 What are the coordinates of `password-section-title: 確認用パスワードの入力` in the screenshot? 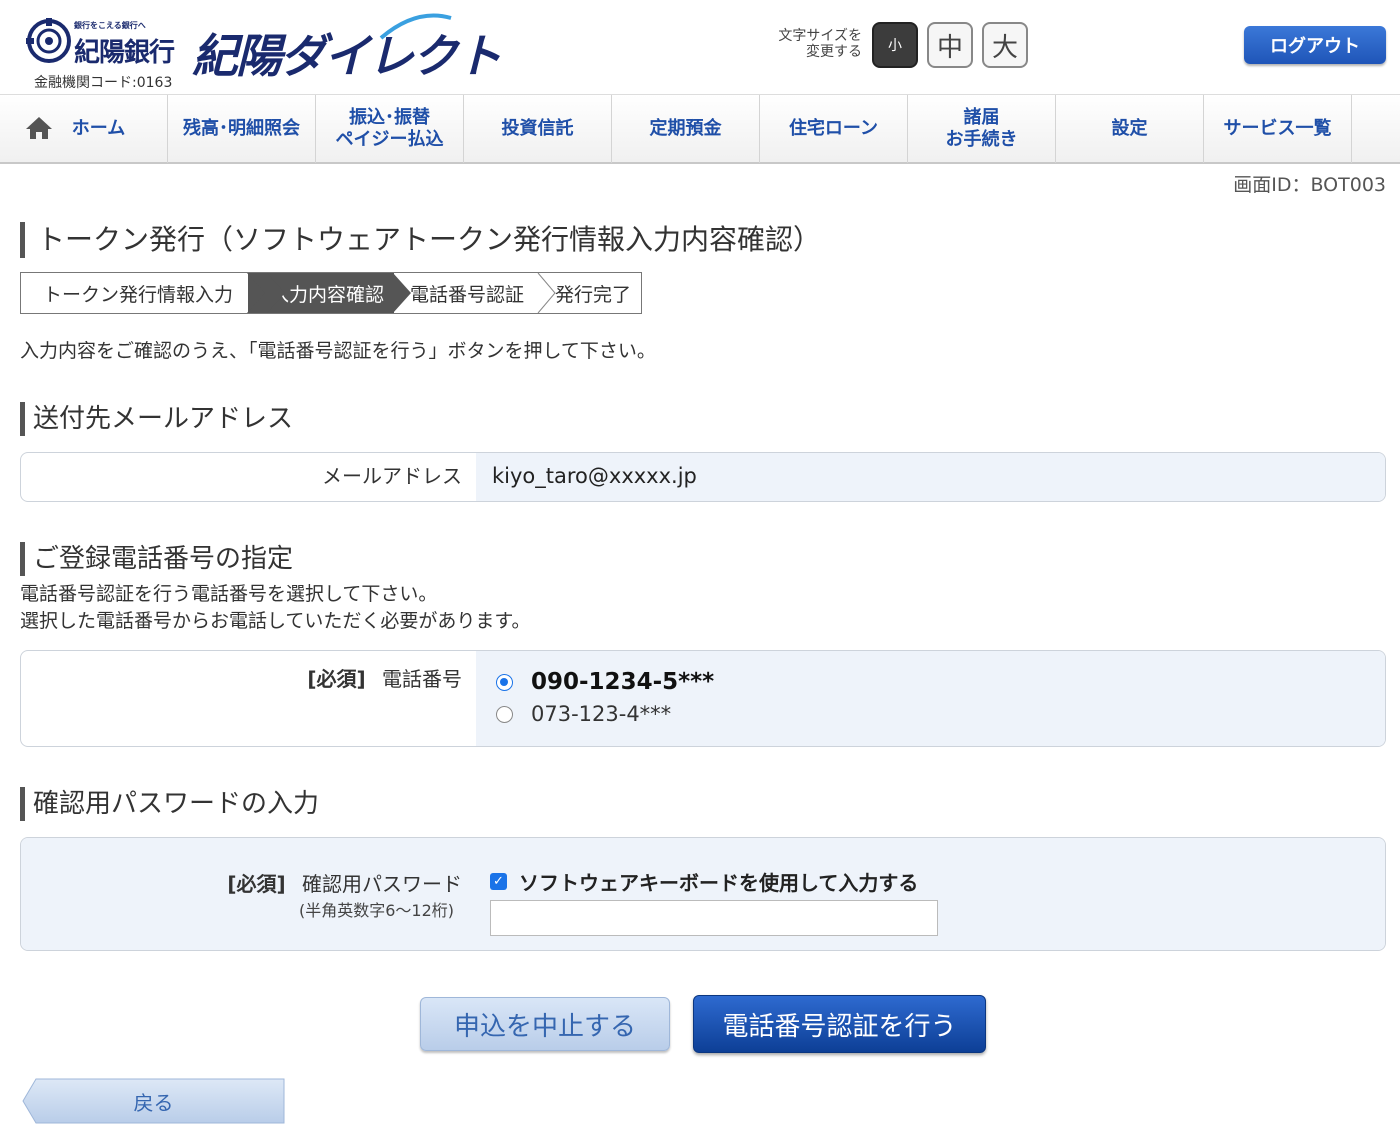 It's located at (169, 804).